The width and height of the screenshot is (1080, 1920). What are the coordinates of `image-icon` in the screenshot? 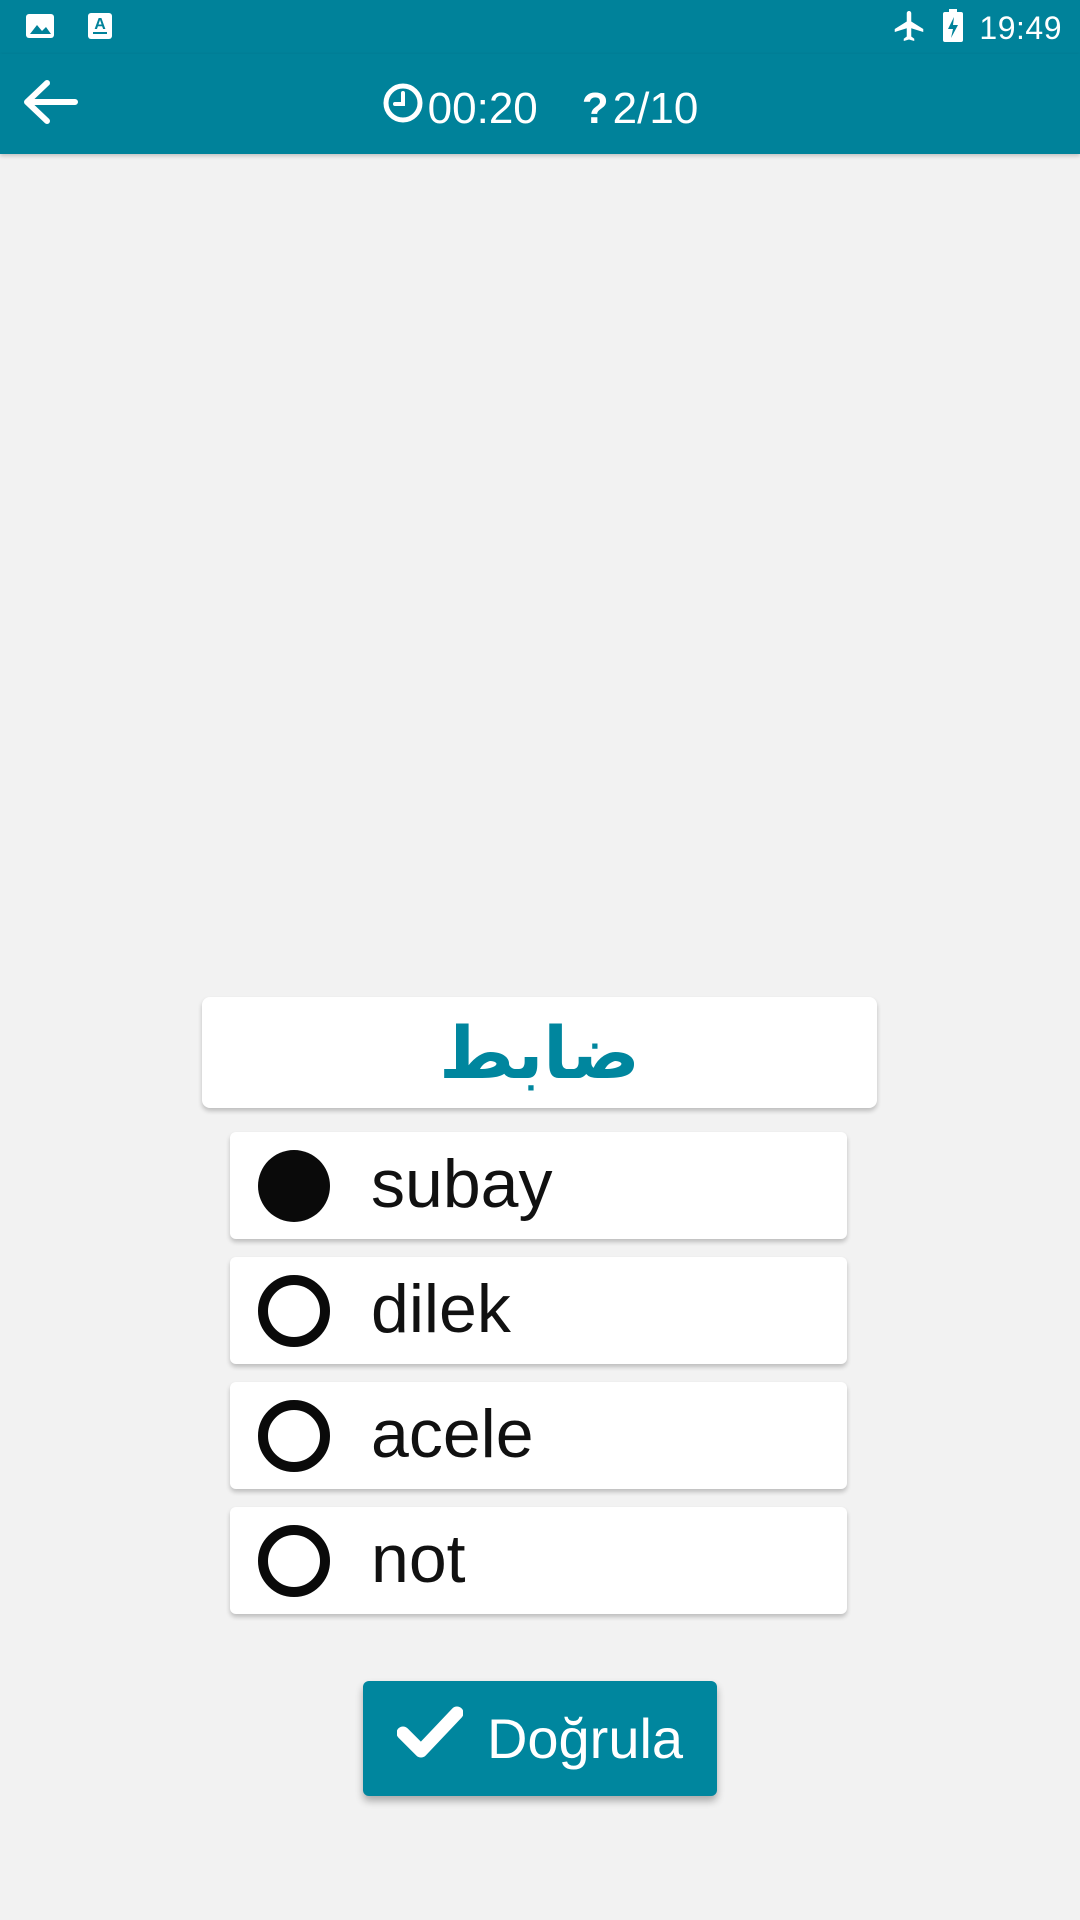 It's located at (40, 28).